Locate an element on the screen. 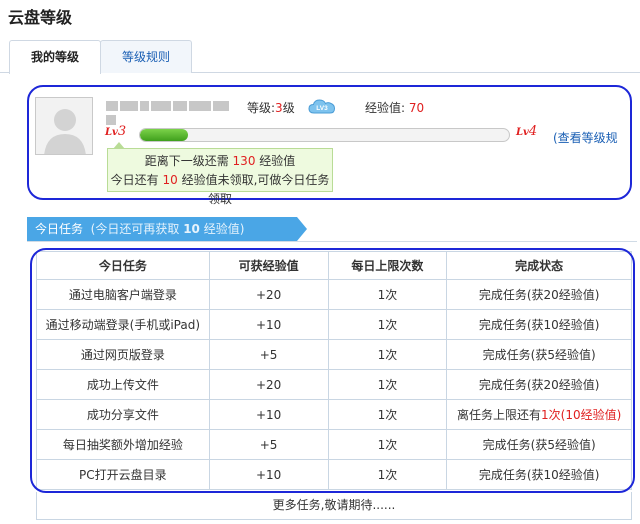 The width and height of the screenshot is (640, 524). cloud-level-badge-text: LV3 is located at coordinates (322, 108).